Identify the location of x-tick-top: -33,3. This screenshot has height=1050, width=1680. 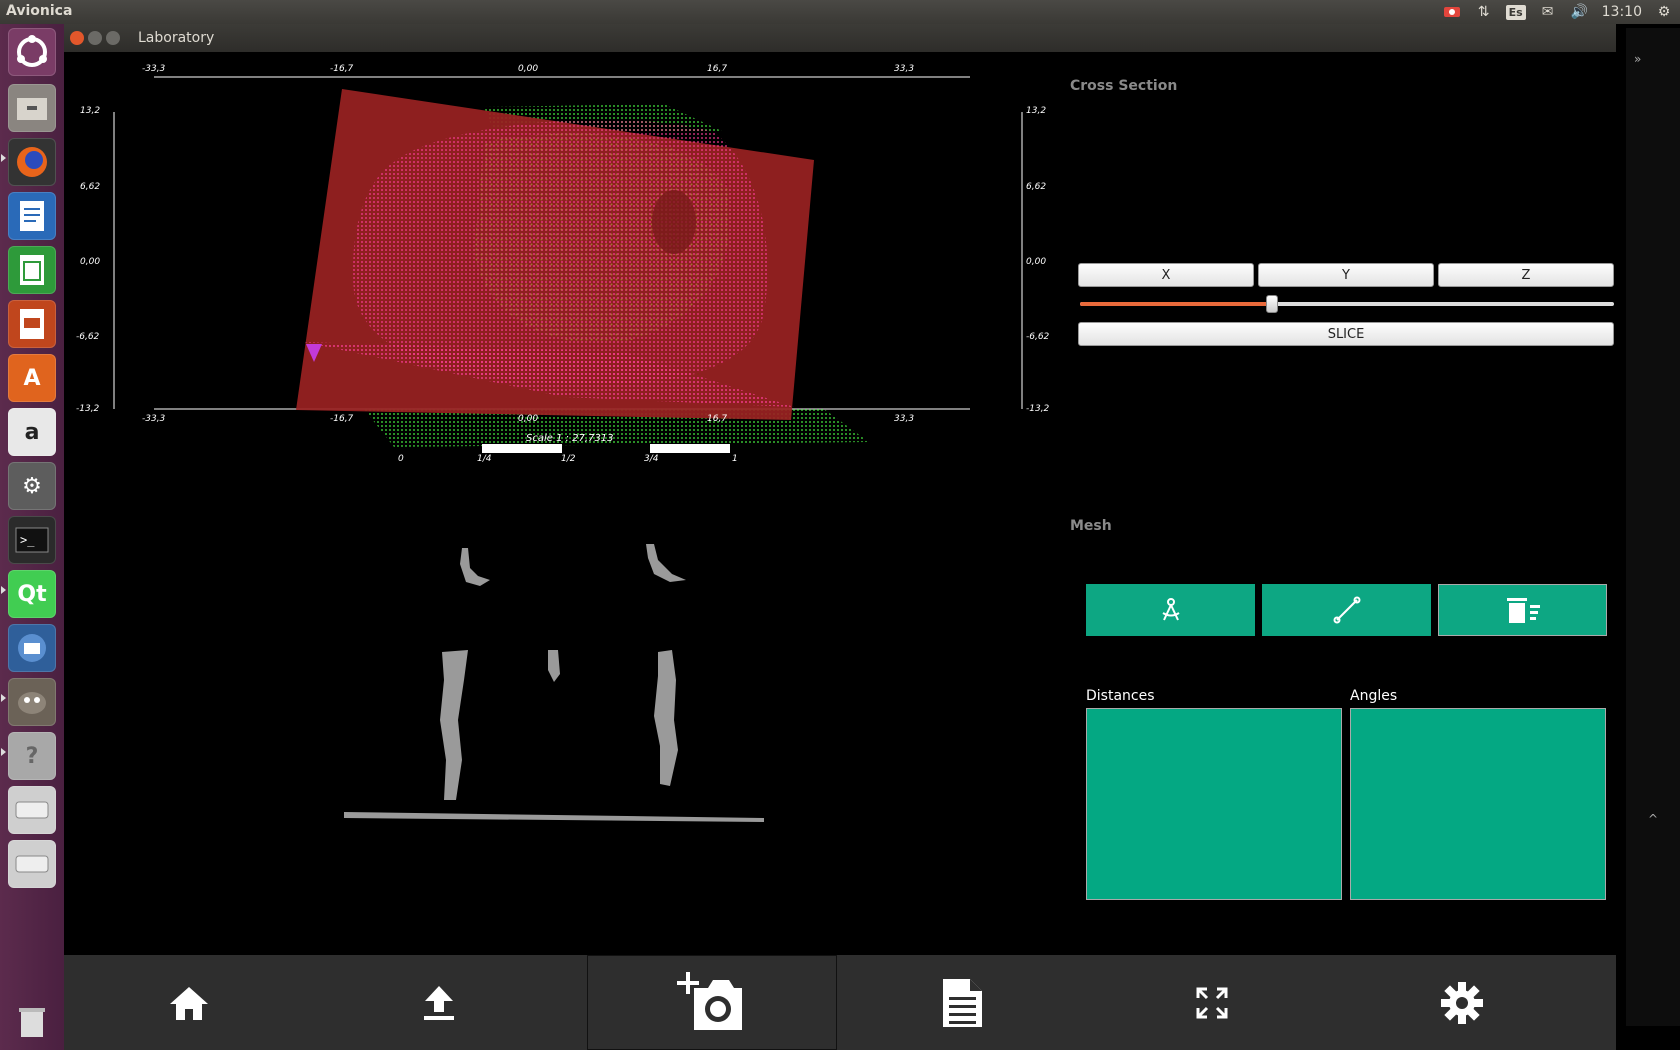
(154, 69).